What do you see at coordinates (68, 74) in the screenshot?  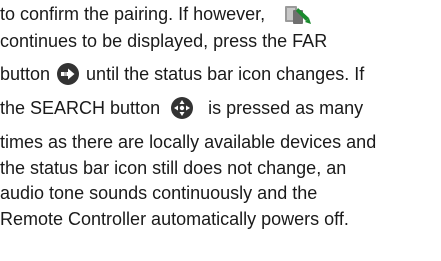 I see `far-button-icon` at bounding box center [68, 74].